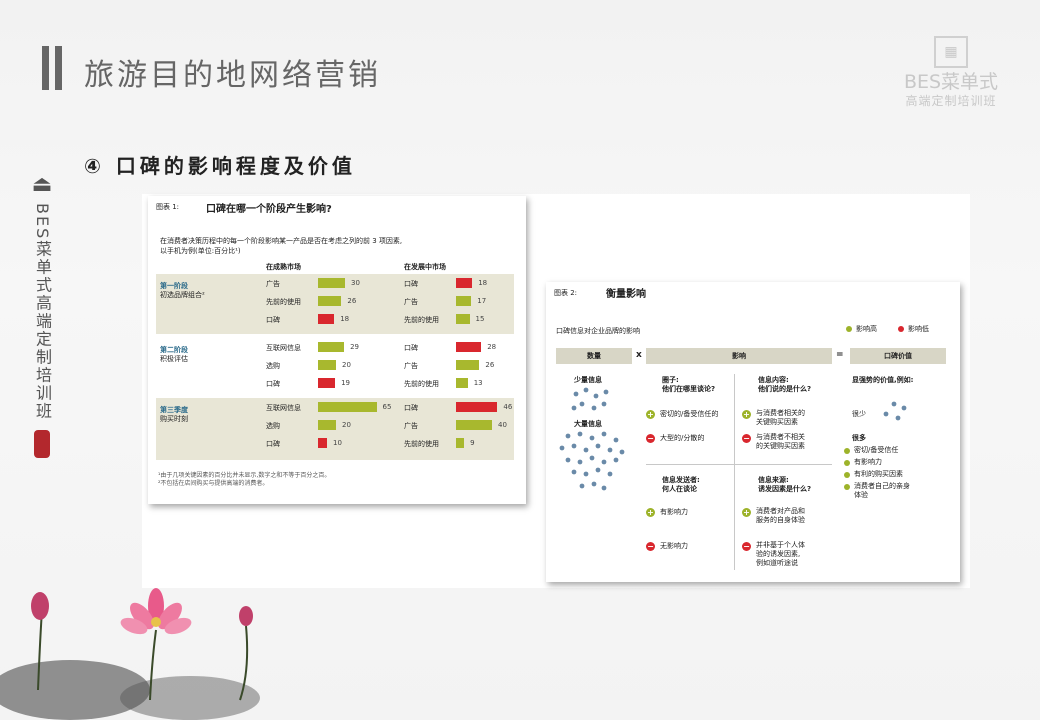 This screenshot has width=1040, height=720. What do you see at coordinates (878, 474) in the screenshot?
I see `value-item-3: 有利的购买因素` at bounding box center [878, 474].